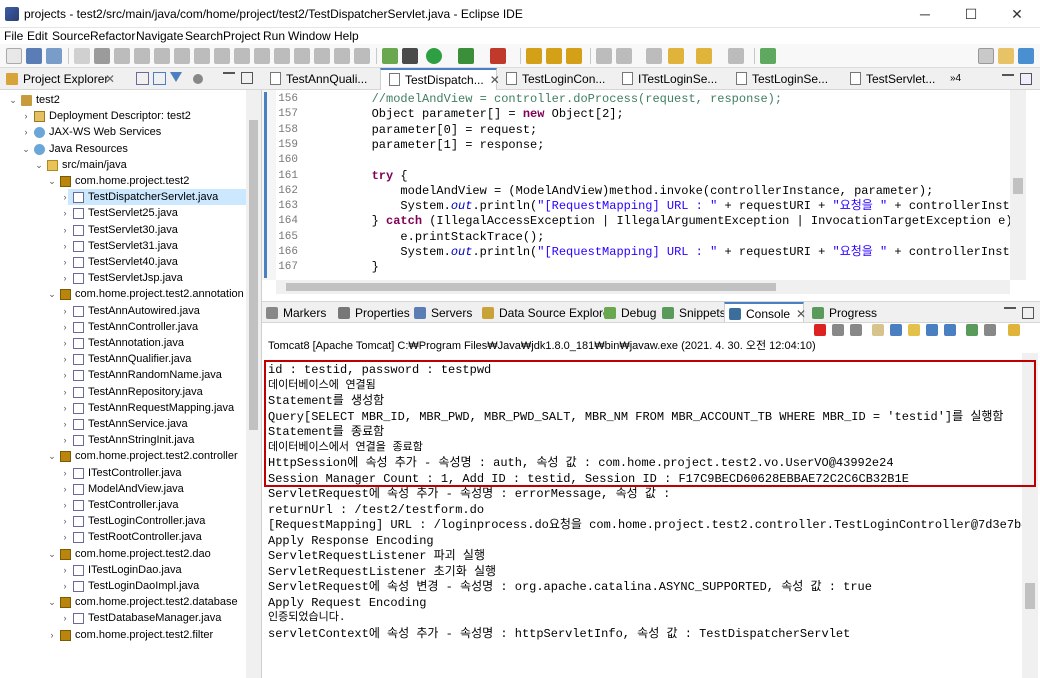 The image size is (1040, 678). Describe the element at coordinates (123, 375) in the screenshot. I see `tree-item: › TestAnnRandomName.java` at that location.